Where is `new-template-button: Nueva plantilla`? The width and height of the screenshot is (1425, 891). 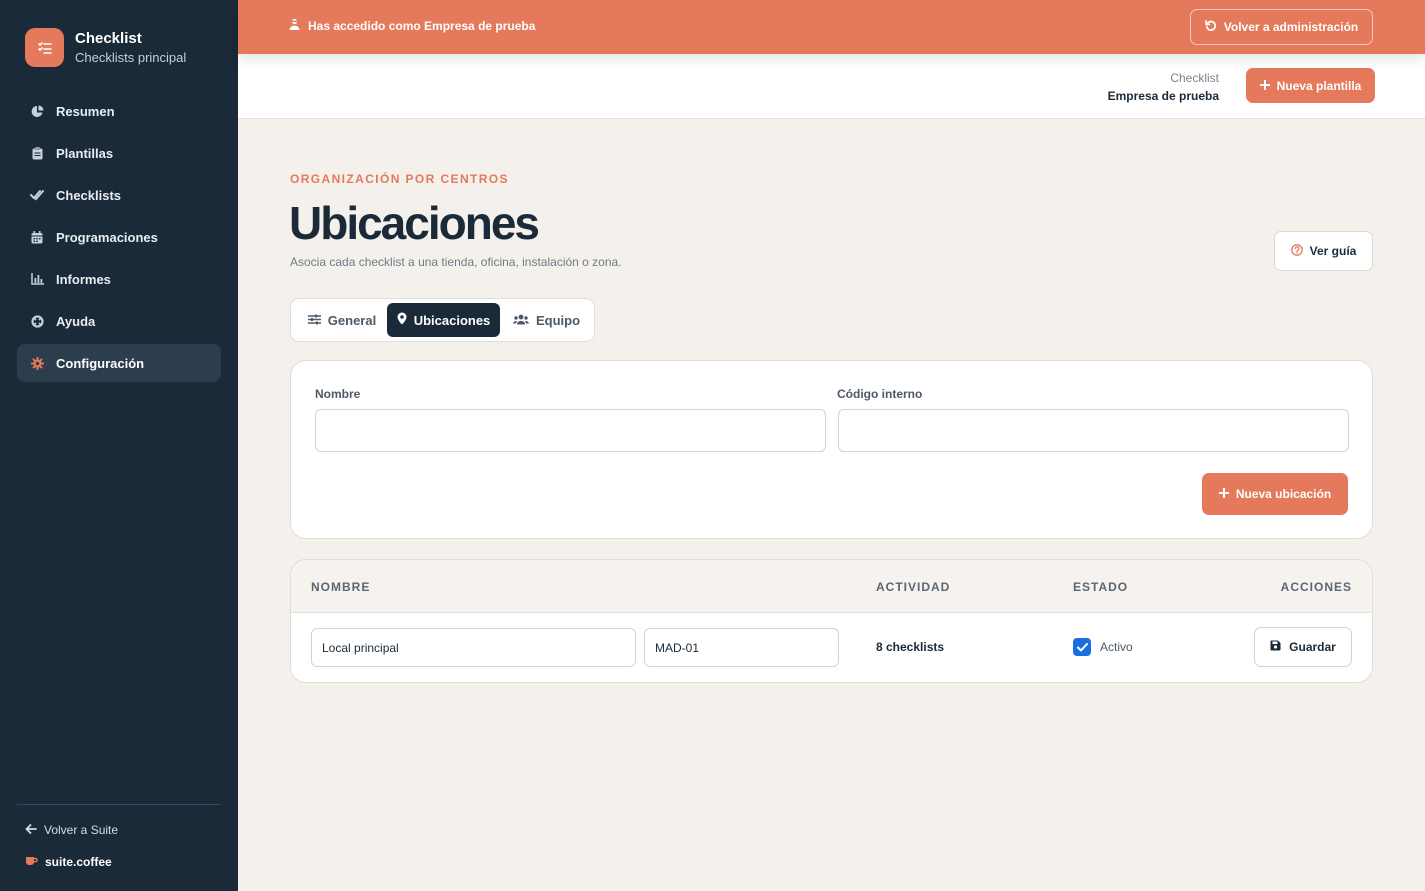 new-template-button: Nueva plantilla is located at coordinates (1310, 85).